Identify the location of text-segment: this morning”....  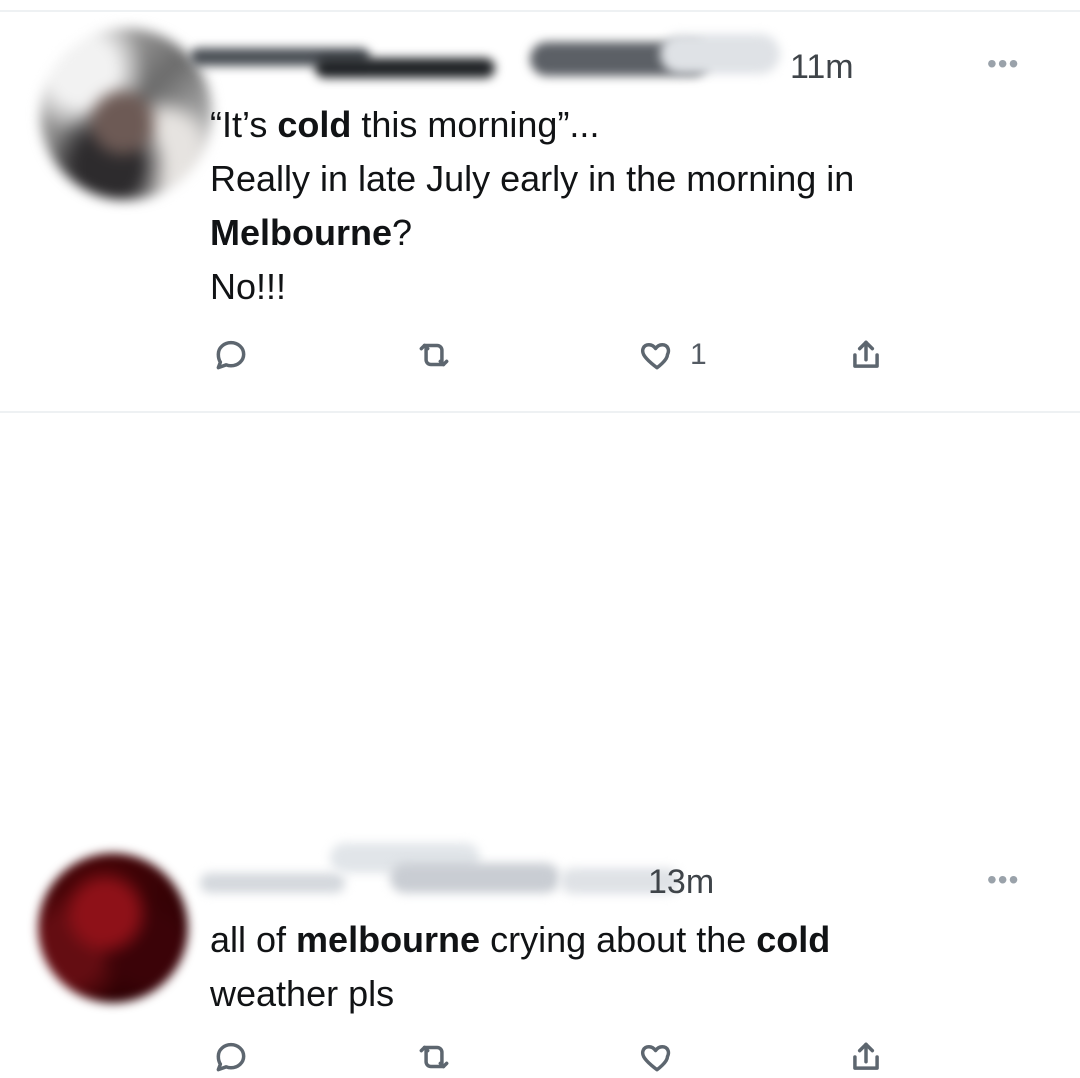
(475, 124).